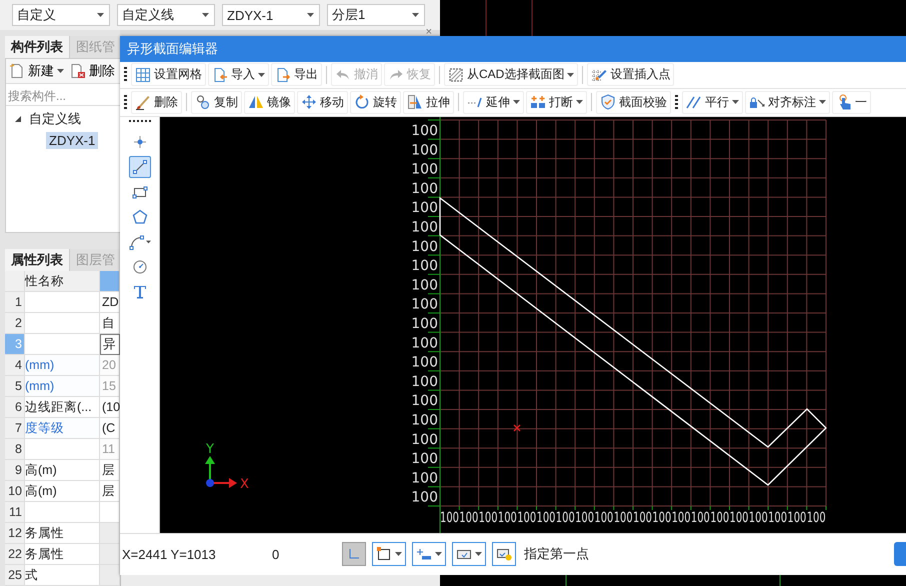  Describe the element at coordinates (271, 15) in the screenshot. I see `combo-box: ZDYX-1` at that location.